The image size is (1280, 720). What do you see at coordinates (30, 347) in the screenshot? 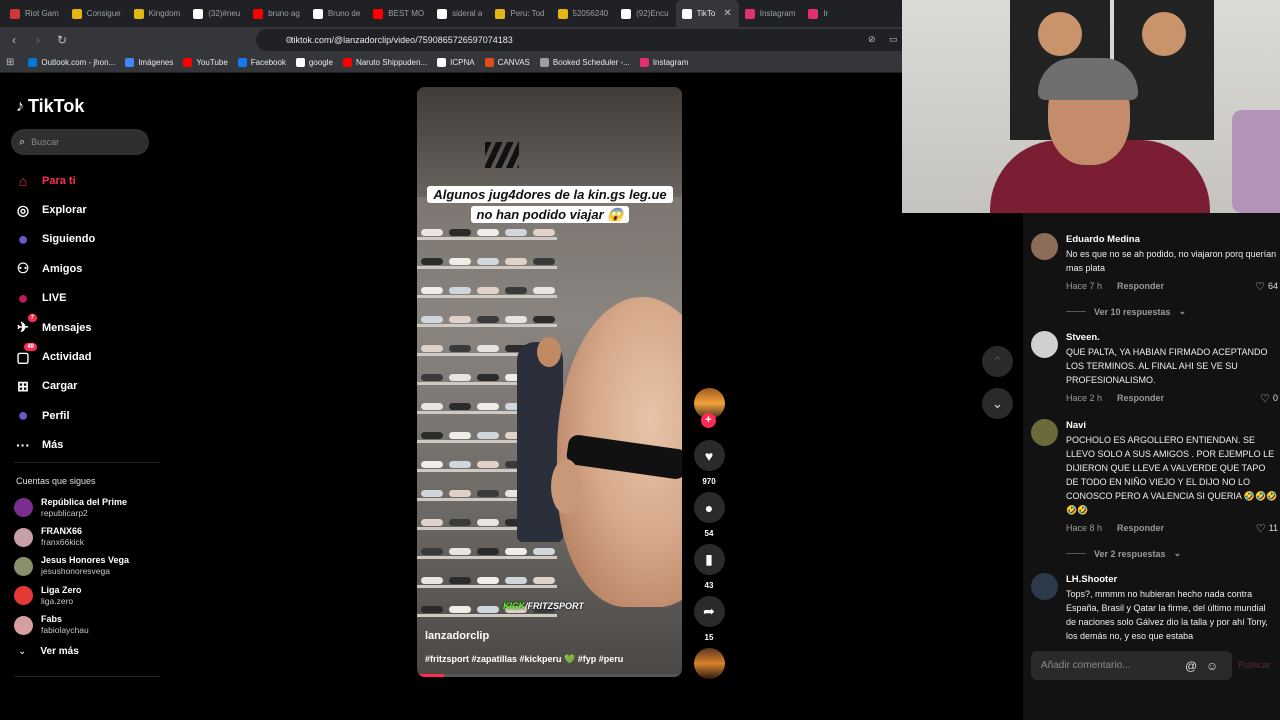
I see `notification-badge: 49` at bounding box center [30, 347].